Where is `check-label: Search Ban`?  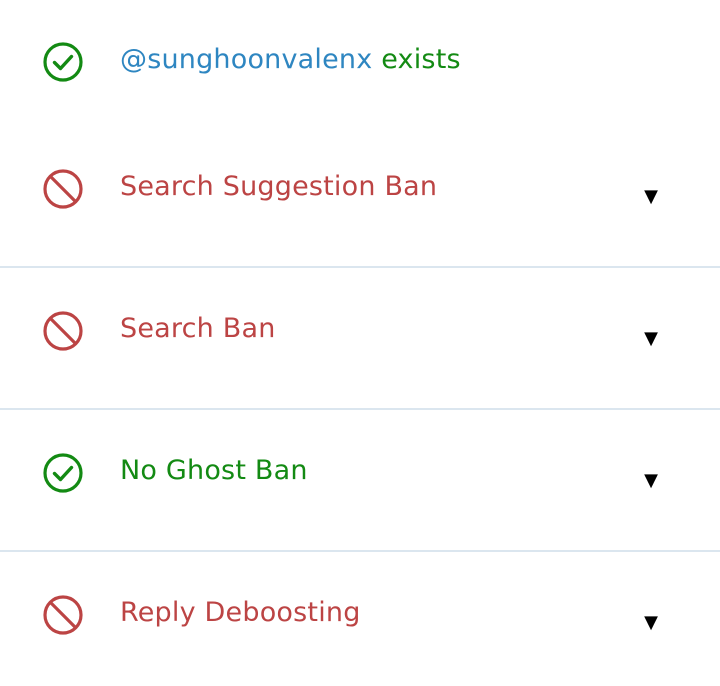 check-label: Search Ban is located at coordinates (198, 328).